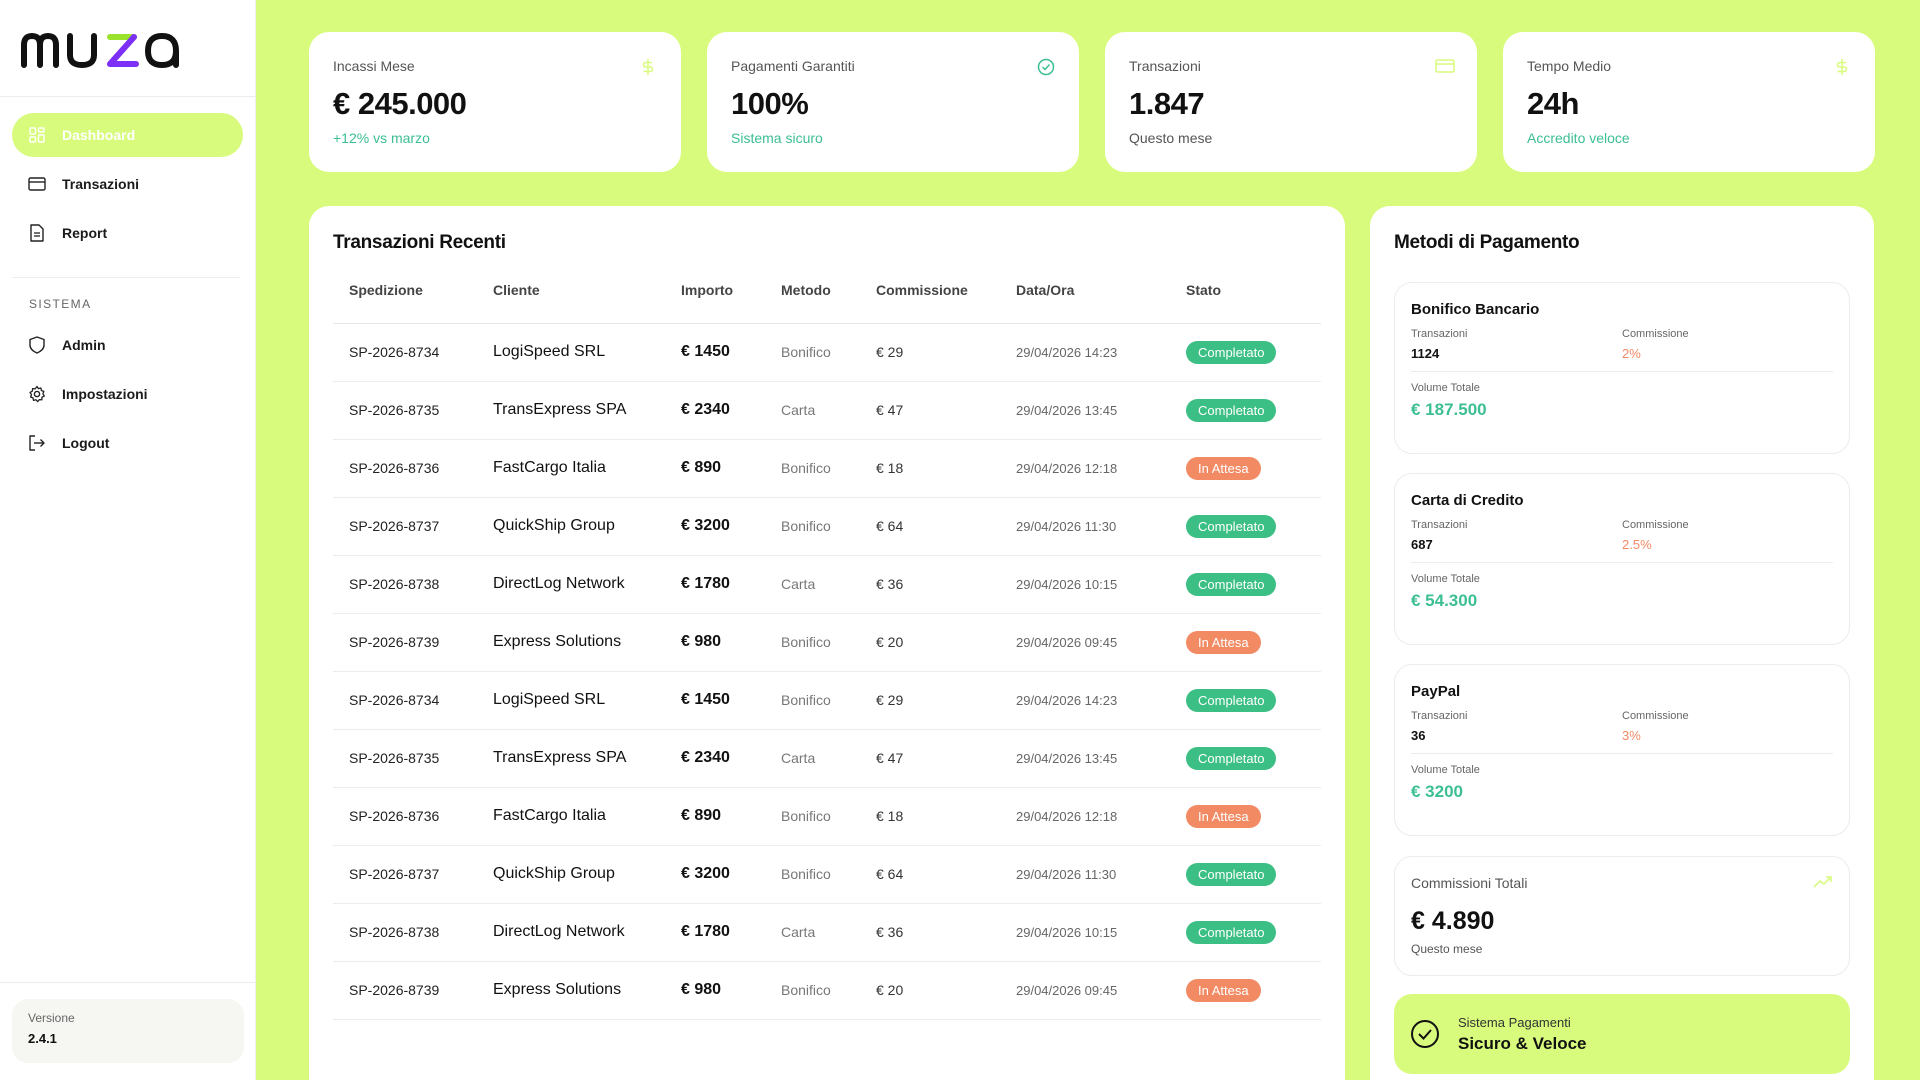 Image resolution: width=1920 pixels, height=1080 pixels. Describe the element at coordinates (419, 242) in the screenshot. I see `panel-title: Transazioni Recenti` at that location.